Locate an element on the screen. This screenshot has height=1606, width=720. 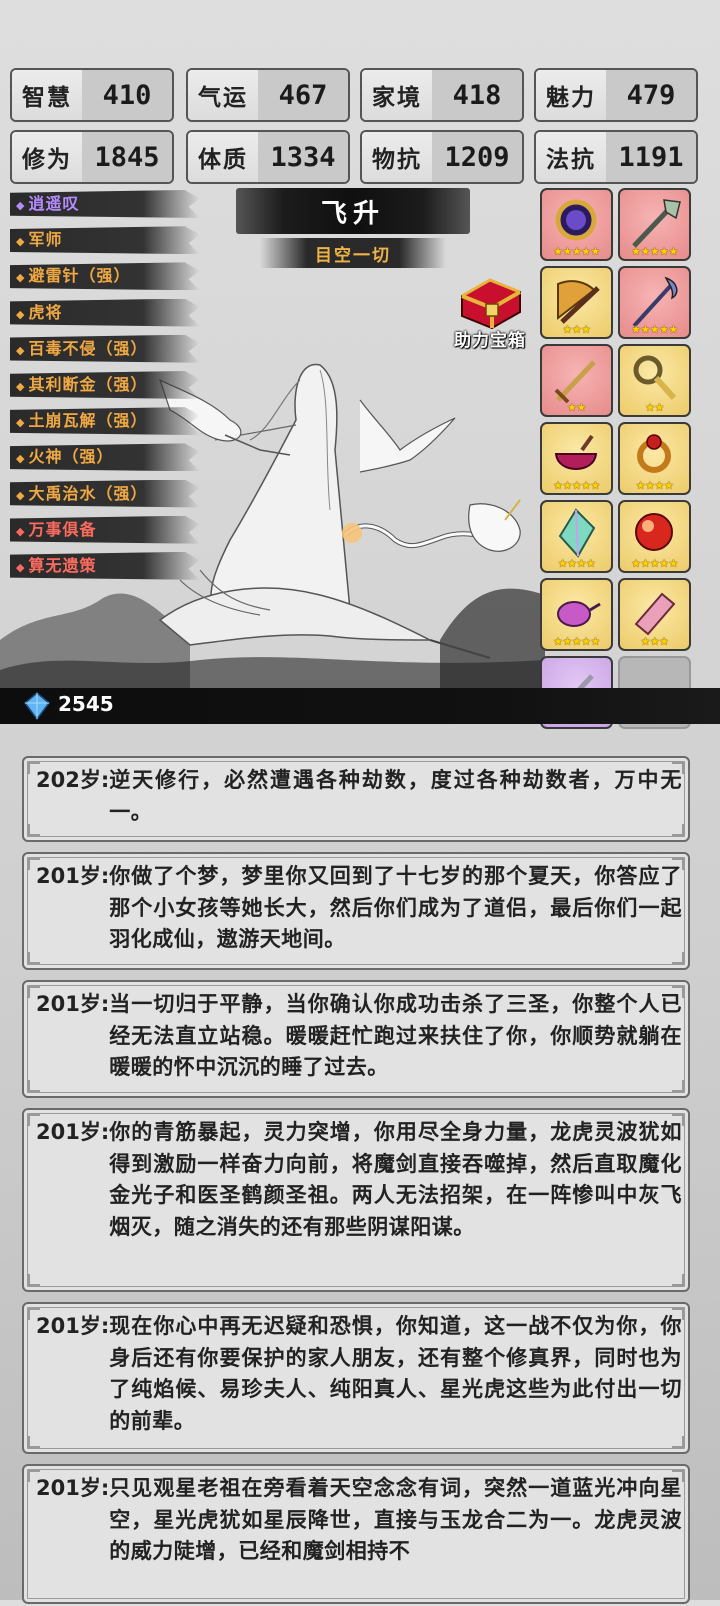
talent-item: ◆ 百毒不侵（强） is located at coordinates (105, 348).